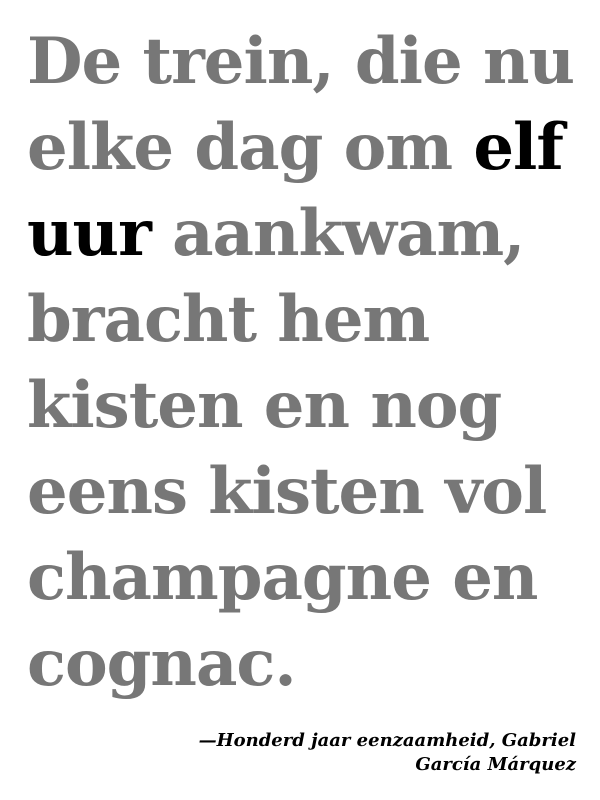 This screenshot has width=600, height=800. Describe the element at coordinates (301, 61) in the screenshot. I see `quote-line: De trein, die nu` at that location.